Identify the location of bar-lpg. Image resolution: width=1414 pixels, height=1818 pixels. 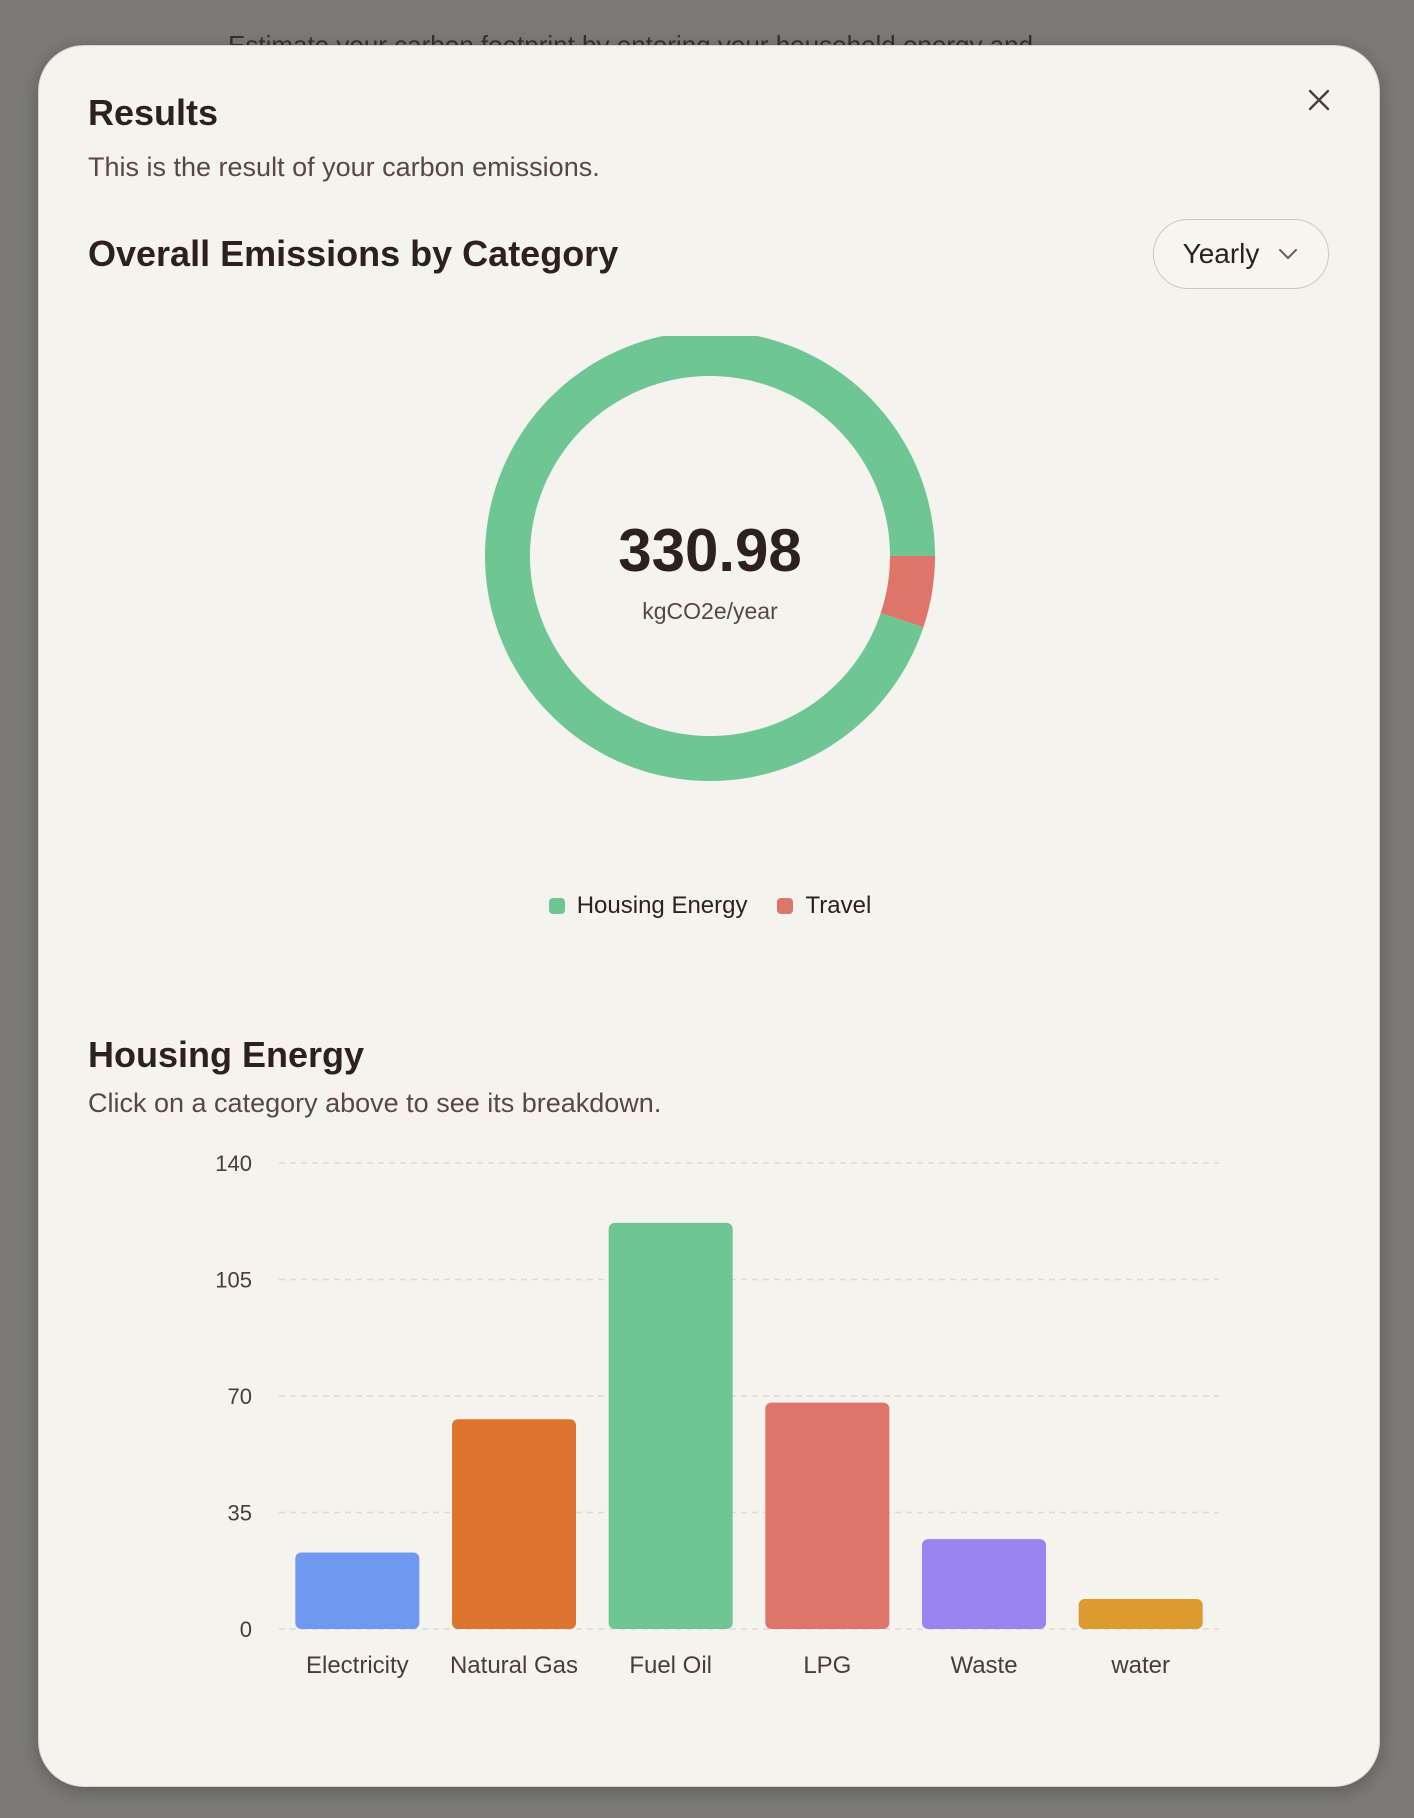
(827, 1515).